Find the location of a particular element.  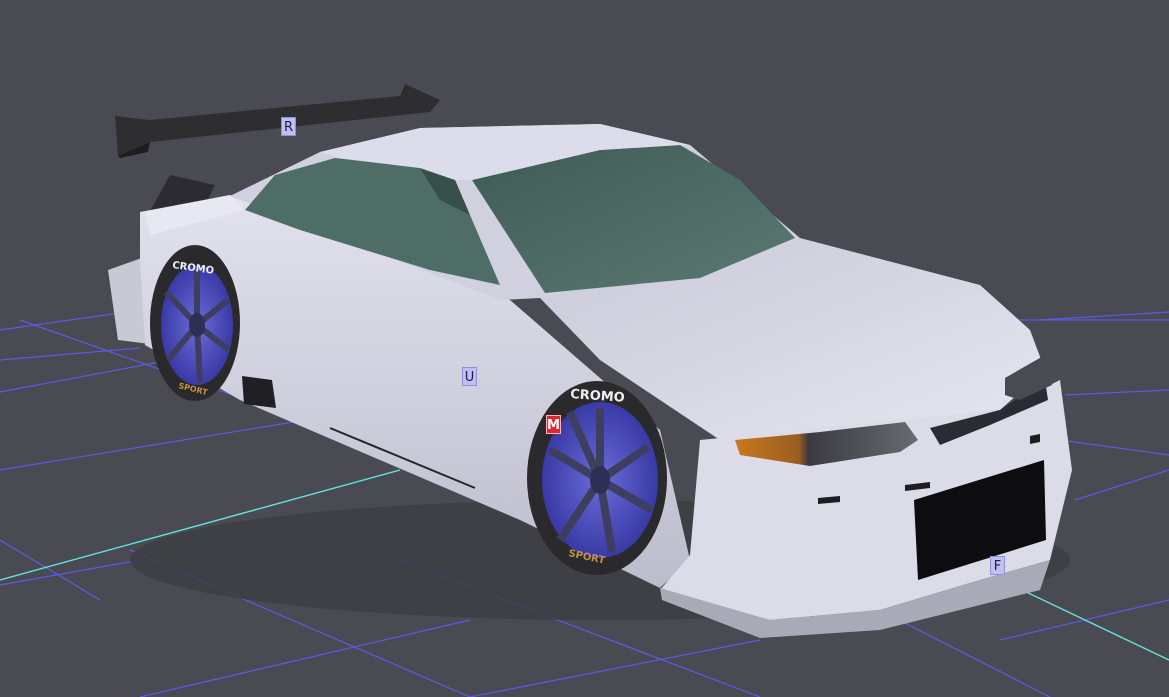

marker-r: R is located at coordinates (288, 126).